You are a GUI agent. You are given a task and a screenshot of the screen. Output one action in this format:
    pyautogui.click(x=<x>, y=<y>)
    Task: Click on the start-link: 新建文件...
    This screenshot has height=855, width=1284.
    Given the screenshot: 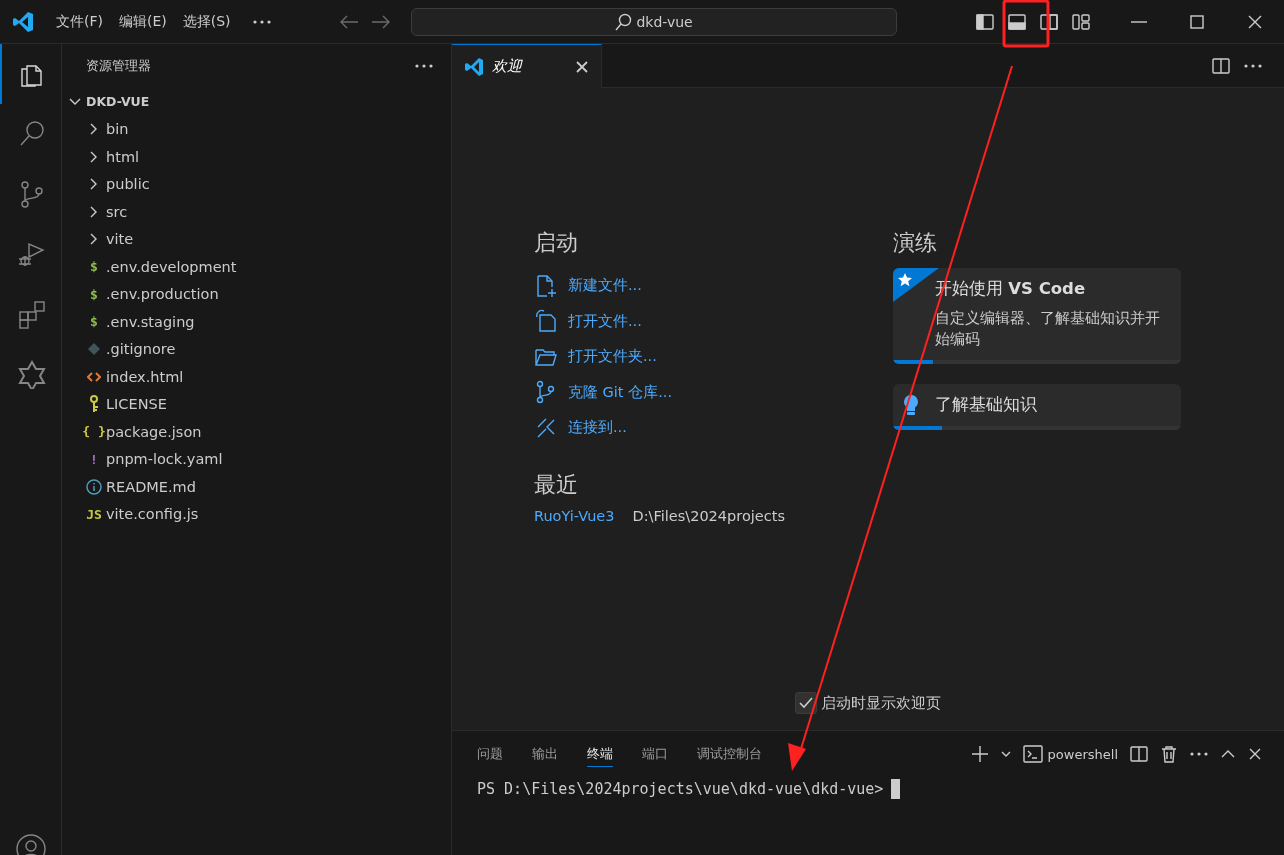 What is the action you would take?
    pyautogui.click(x=588, y=286)
    